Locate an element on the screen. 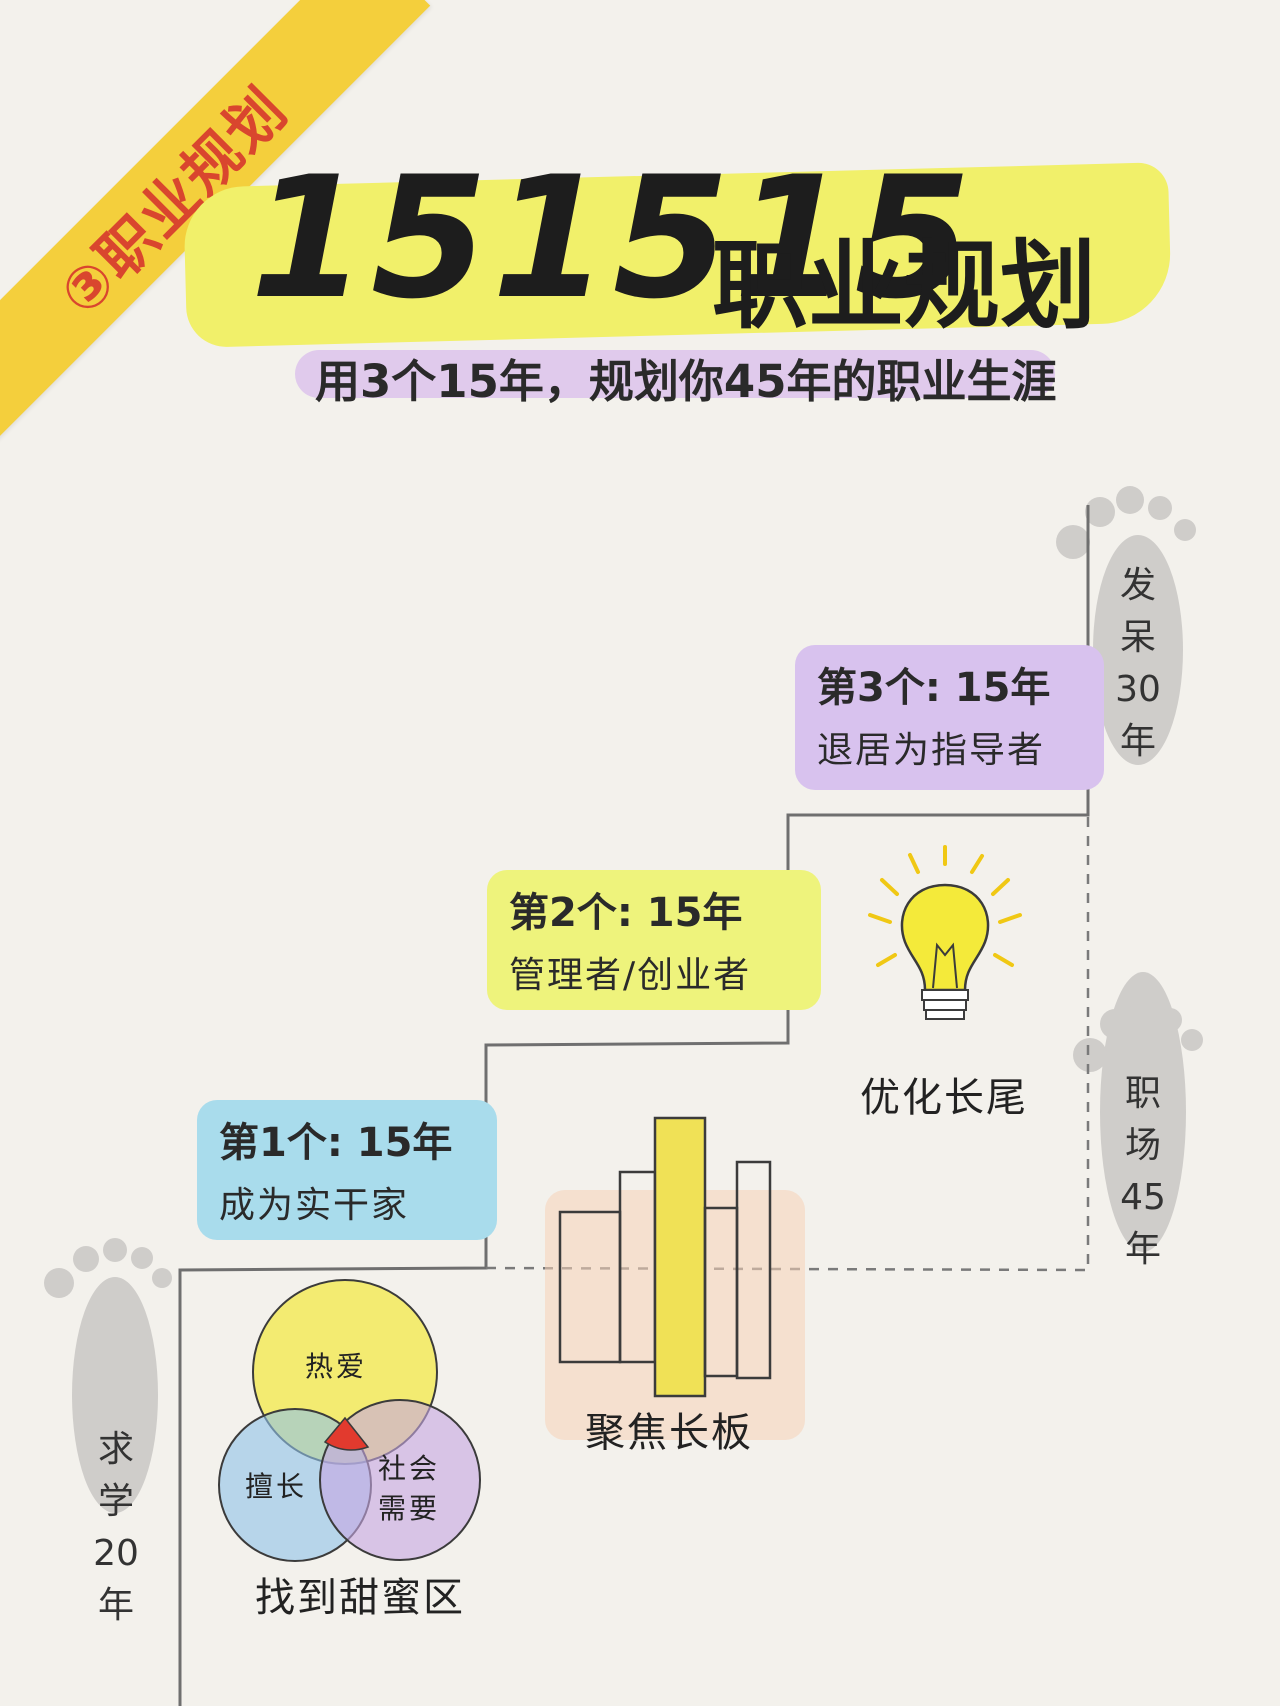  stage-1-title: 第1个: 15年 is located at coordinates (336, 1143).